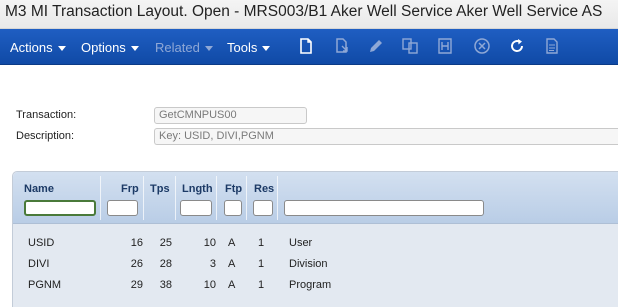 The width and height of the screenshot is (618, 307). What do you see at coordinates (445, 46) in the screenshot?
I see `compare-icon` at bounding box center [445, 46].